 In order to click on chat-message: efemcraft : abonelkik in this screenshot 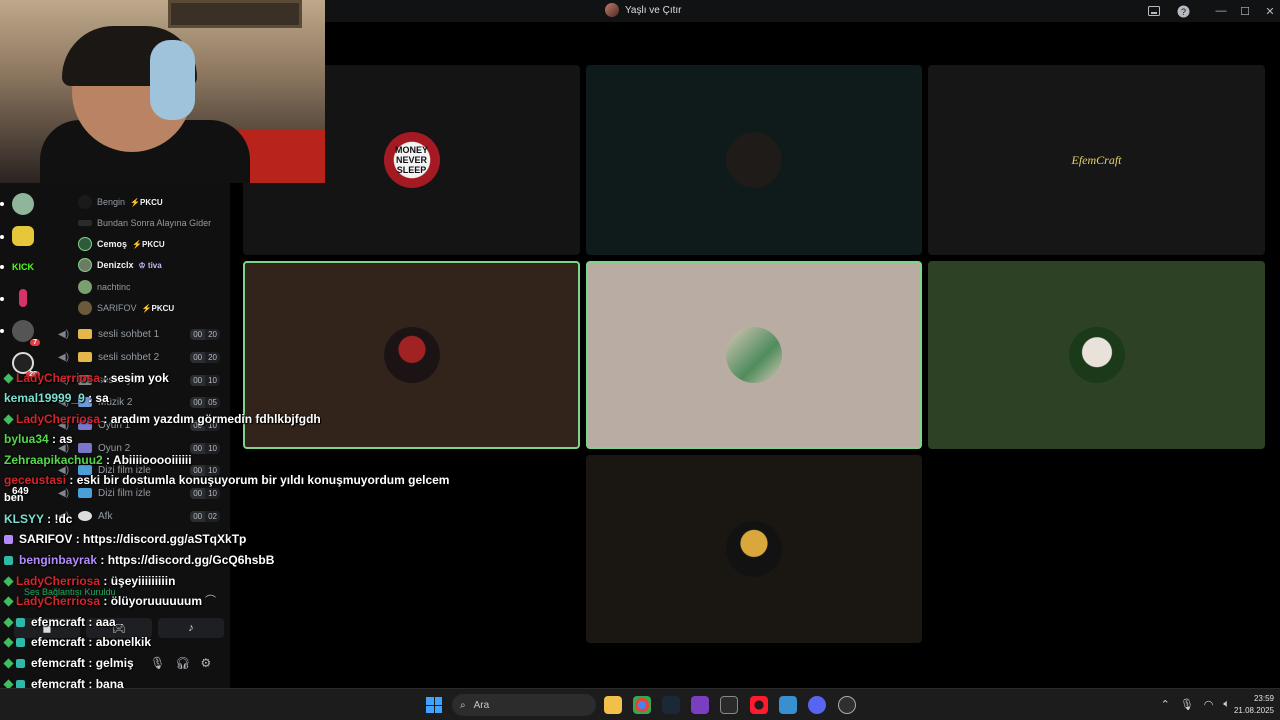, I will do `click(77, 642)`.